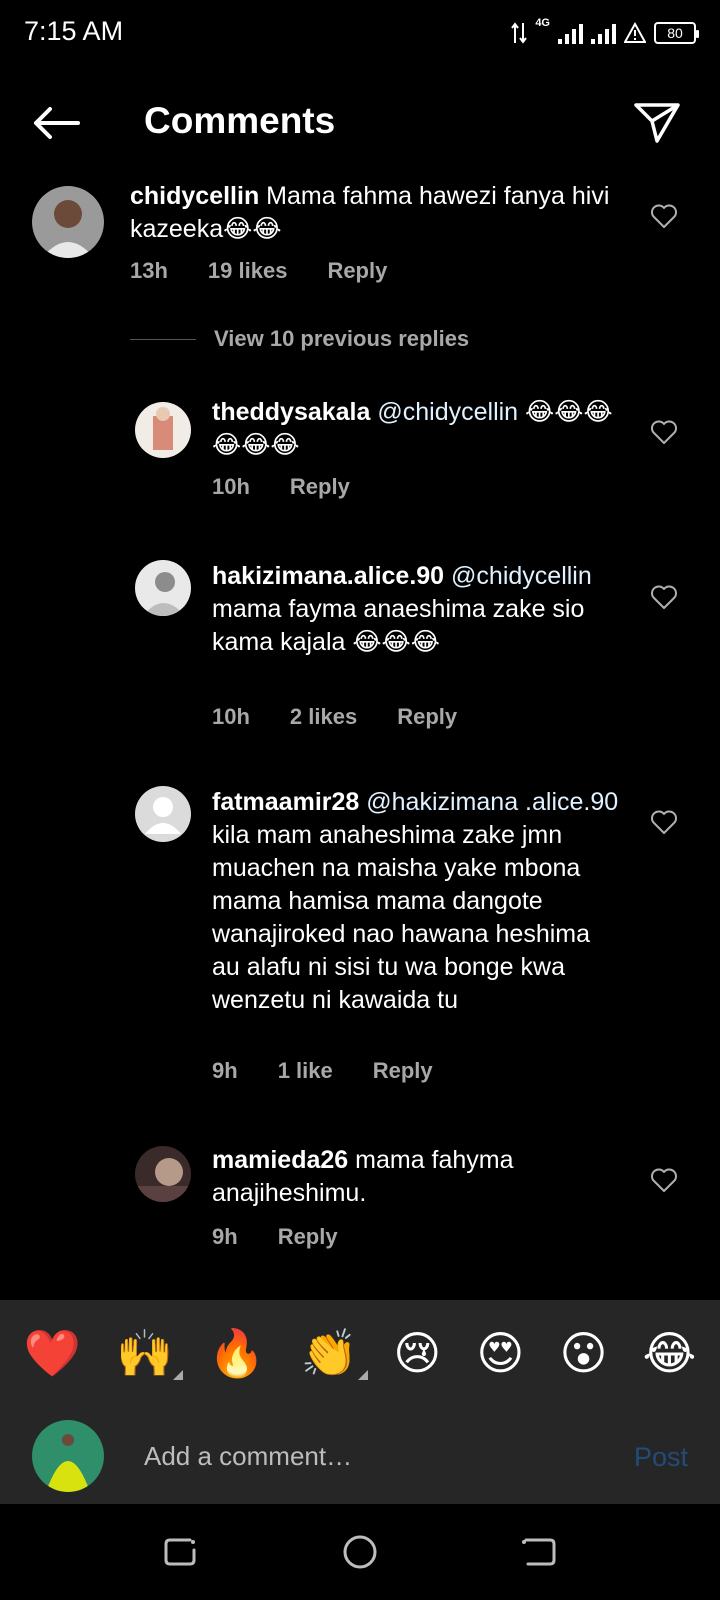 This screenshot has height=1600, width=720. I want to click on share-button, so click(657, 123).